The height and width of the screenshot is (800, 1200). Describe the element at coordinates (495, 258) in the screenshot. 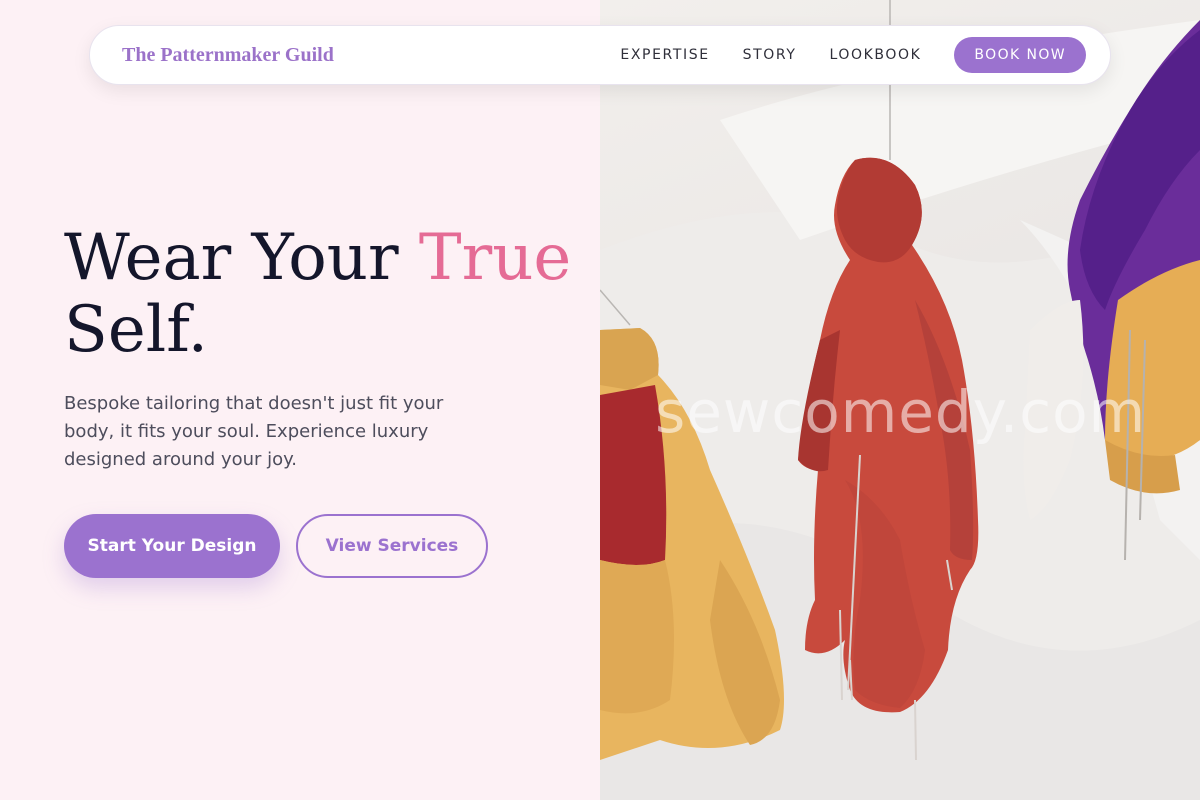

I see `hero-title-accent: True` at that location.